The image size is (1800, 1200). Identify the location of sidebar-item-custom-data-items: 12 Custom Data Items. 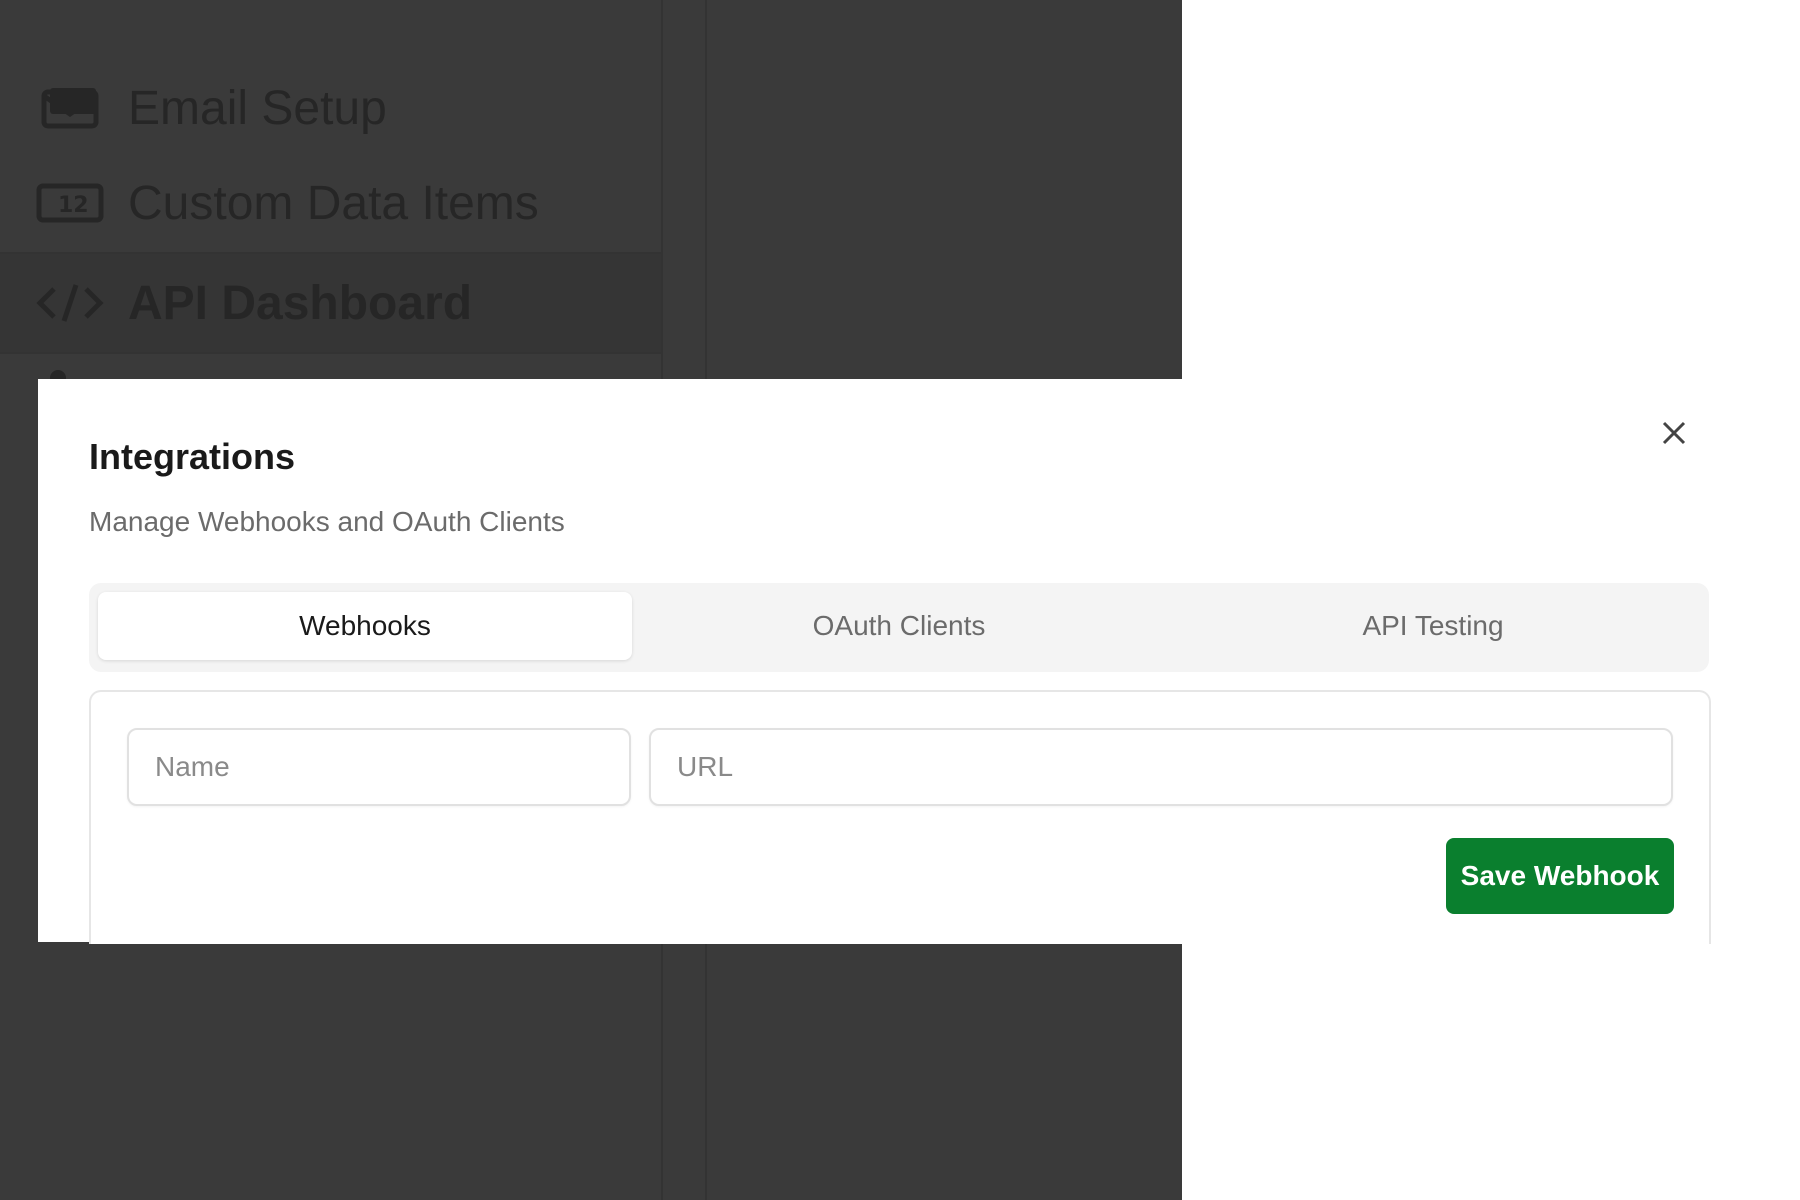
(330, 203).